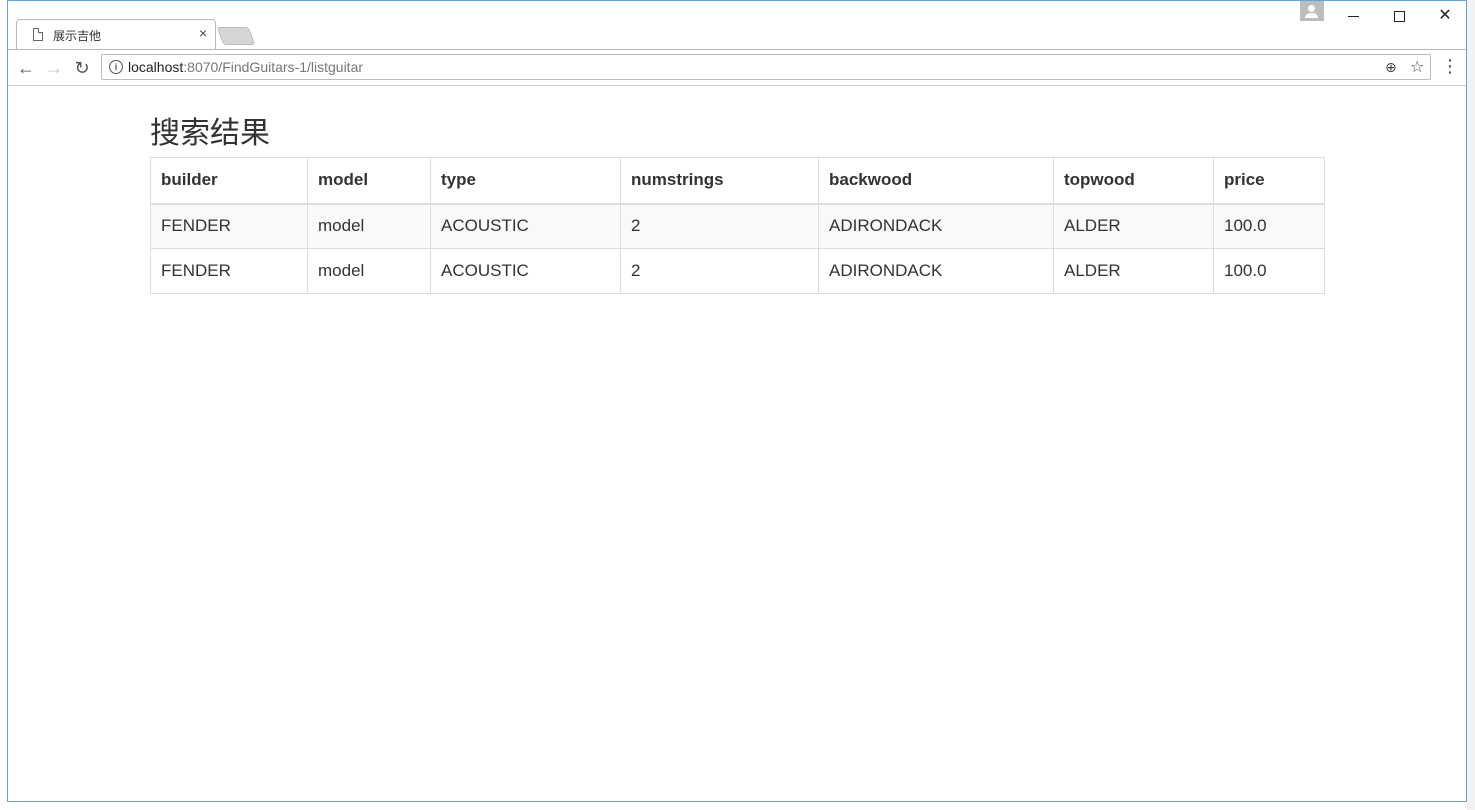  Describe the element at coordinates (156, 67) in the screenshot. I see `url-host: localhost` at that location.